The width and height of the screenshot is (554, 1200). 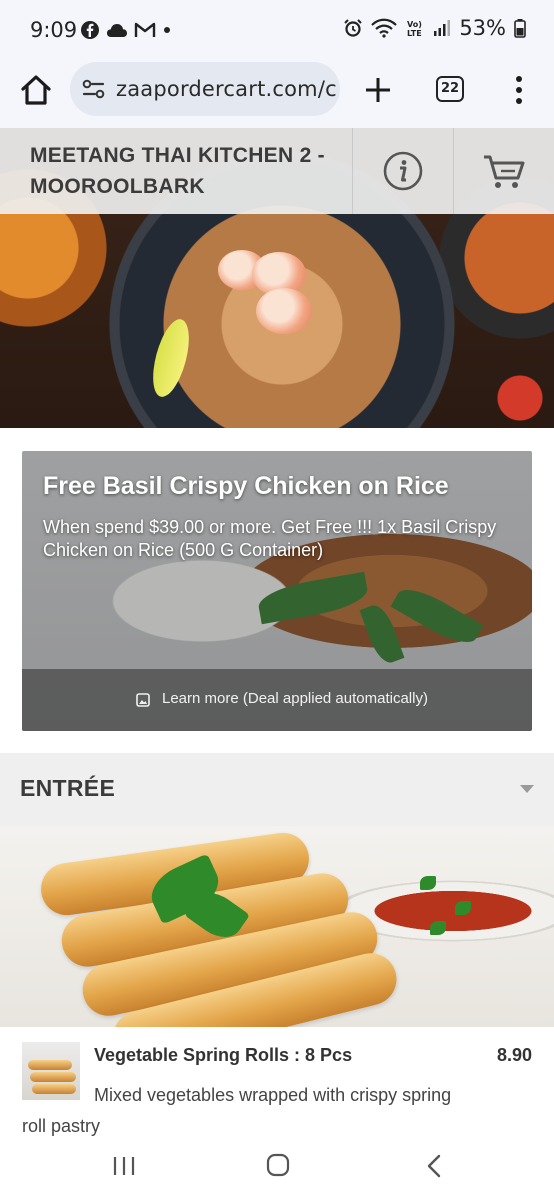 I want to click on wifi-icon, so click(x=384, y=28).